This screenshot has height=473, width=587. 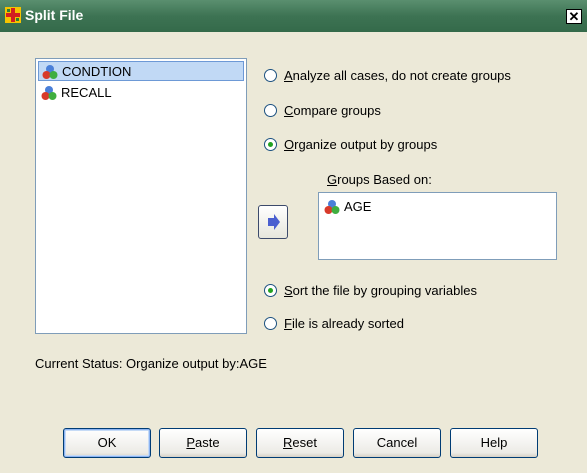 I want to click on cancel-label: Cancel, so click(x=397, y=442).